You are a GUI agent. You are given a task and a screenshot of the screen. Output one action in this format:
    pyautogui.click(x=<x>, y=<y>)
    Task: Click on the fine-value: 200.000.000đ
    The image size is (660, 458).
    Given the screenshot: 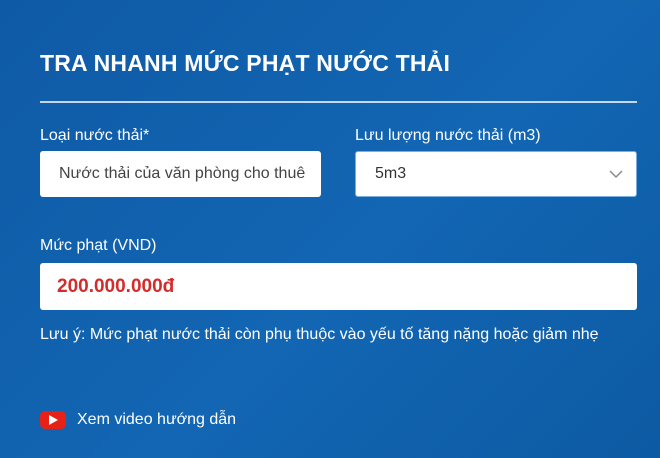 What is the action you would take?
    pyautogui.click(x=116, y=286)
    